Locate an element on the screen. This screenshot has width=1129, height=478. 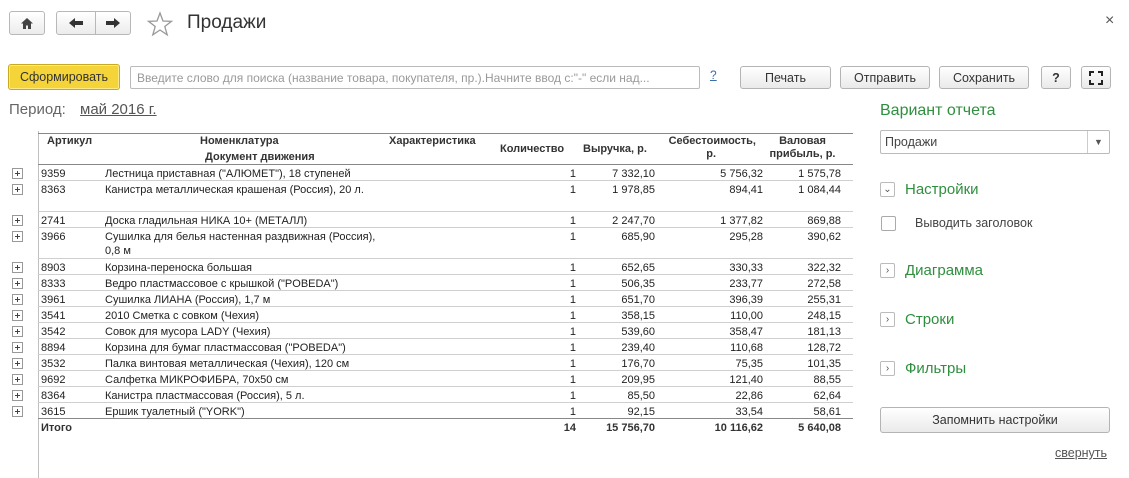
cell-gross: 390,62 is located at coordinates (824, 237).